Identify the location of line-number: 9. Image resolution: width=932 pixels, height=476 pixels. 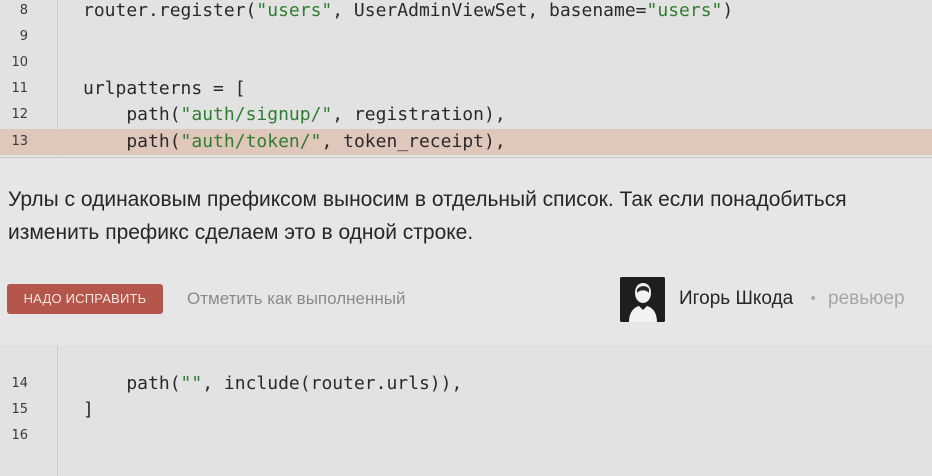
(23, 36).